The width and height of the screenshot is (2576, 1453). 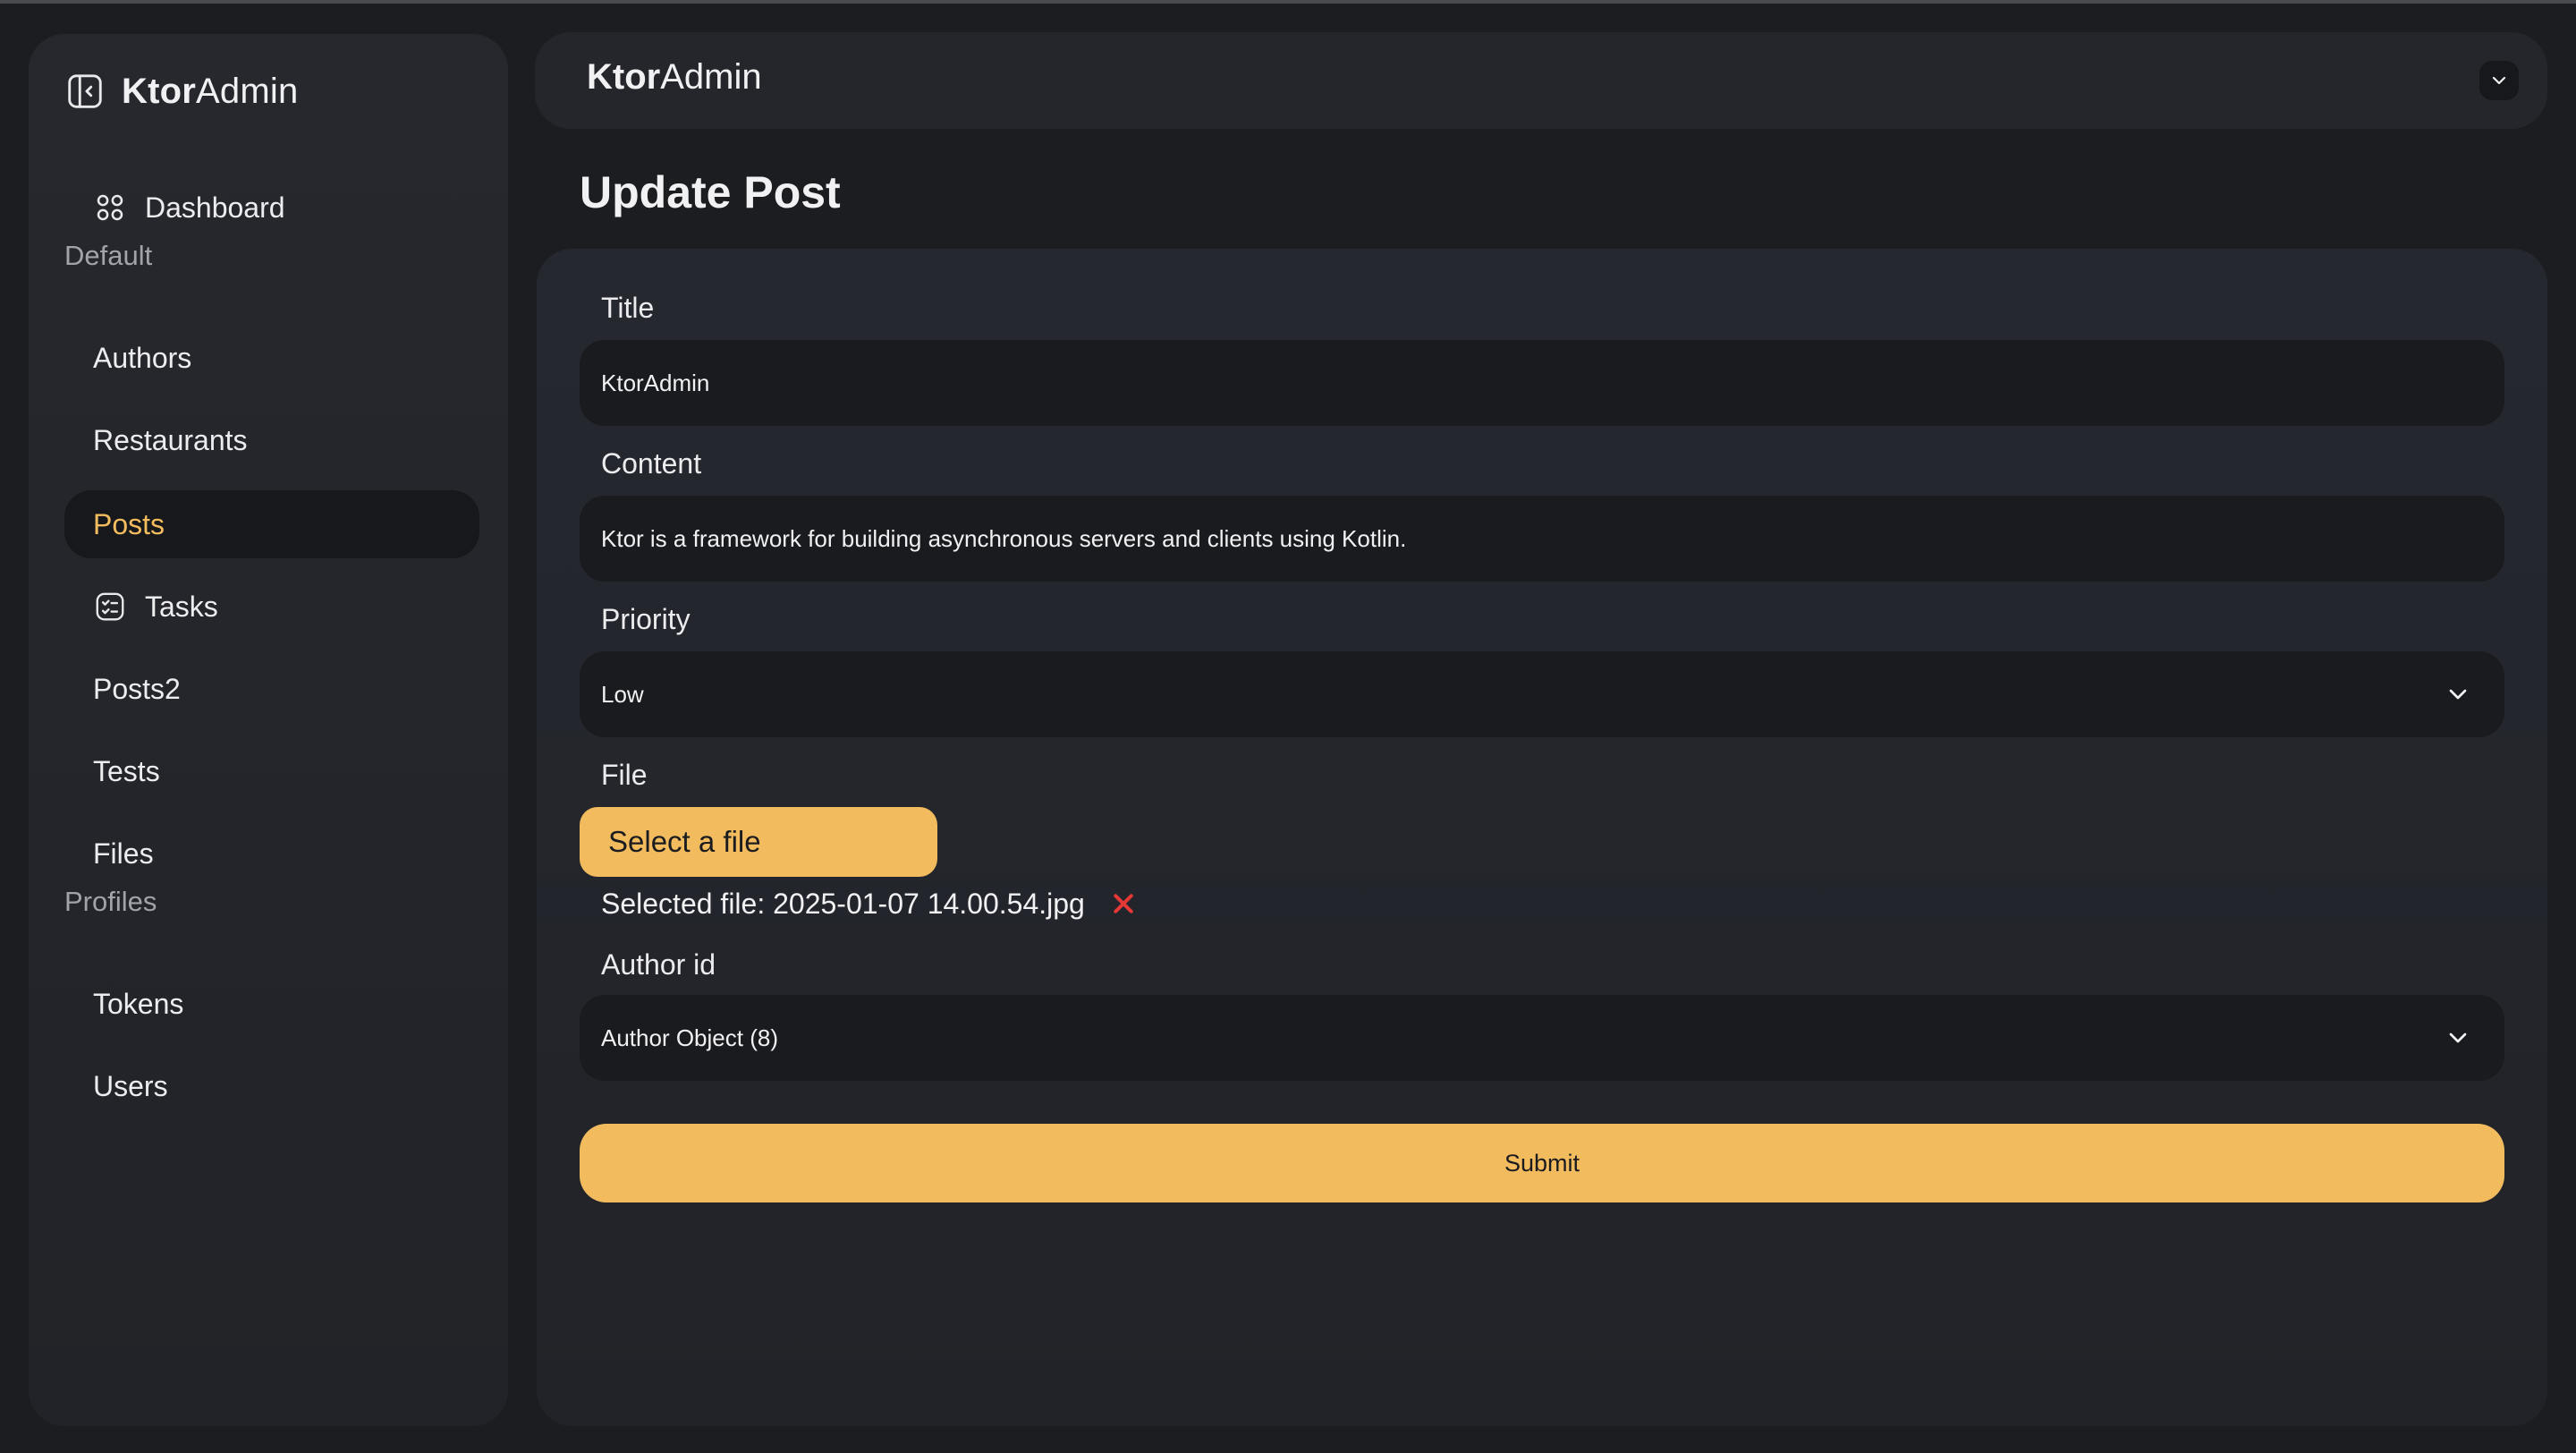 What do you see at coordinates (658, 964) in the screenshot?
I see `author-id-label: Author id` at bounding box center [658, 964].